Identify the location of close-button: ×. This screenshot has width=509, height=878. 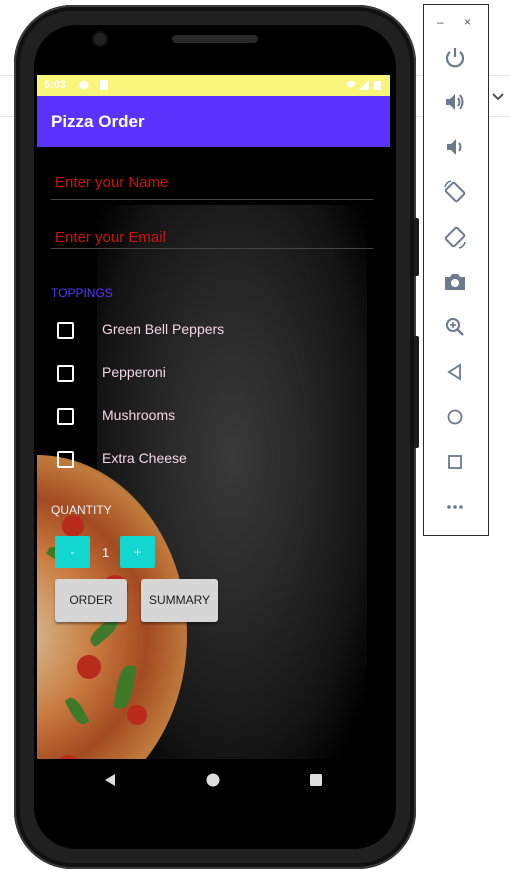
(467, 22).